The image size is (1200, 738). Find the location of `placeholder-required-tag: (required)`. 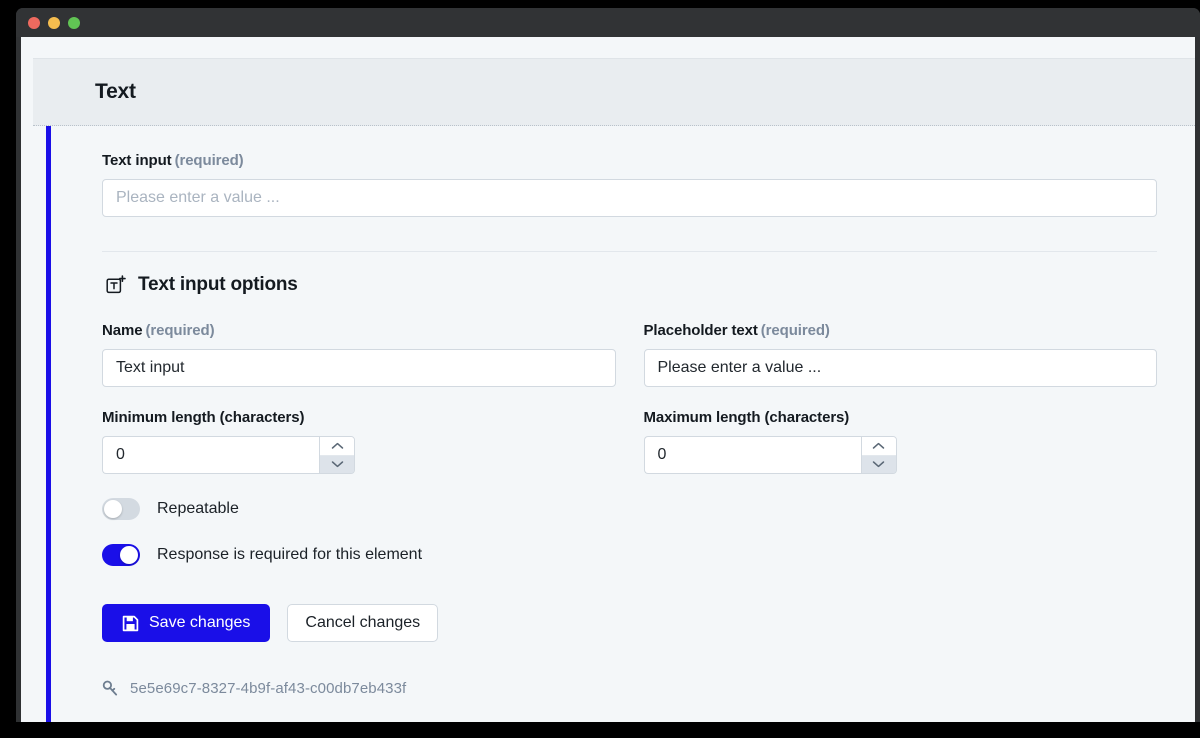

placeholder-required-tag: (required) is located at coordinates (795, 330).